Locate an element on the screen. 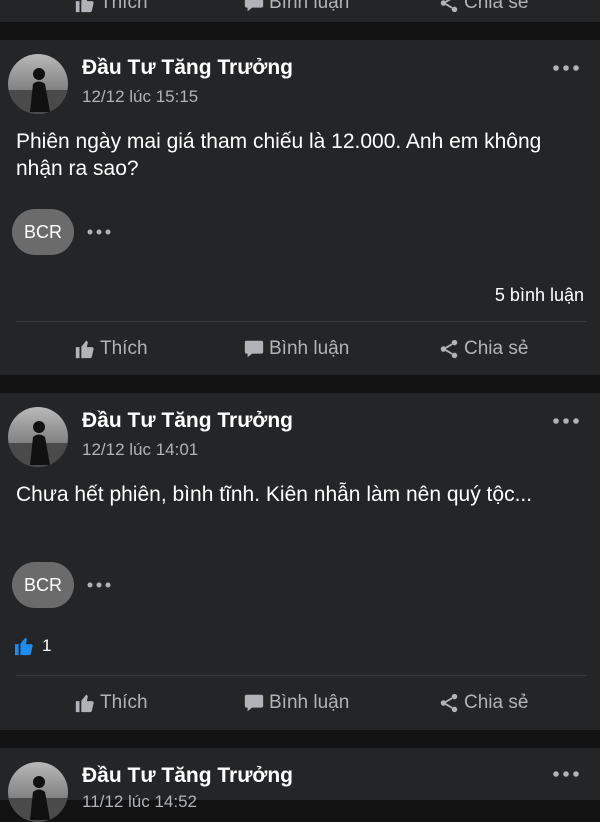 Image resolution: width=600 pixels, height=822 pixels. post-card: Đầu Tư Tăng Trưởng 11/12 lúc 14:52 is located at coordinates (300, 785).